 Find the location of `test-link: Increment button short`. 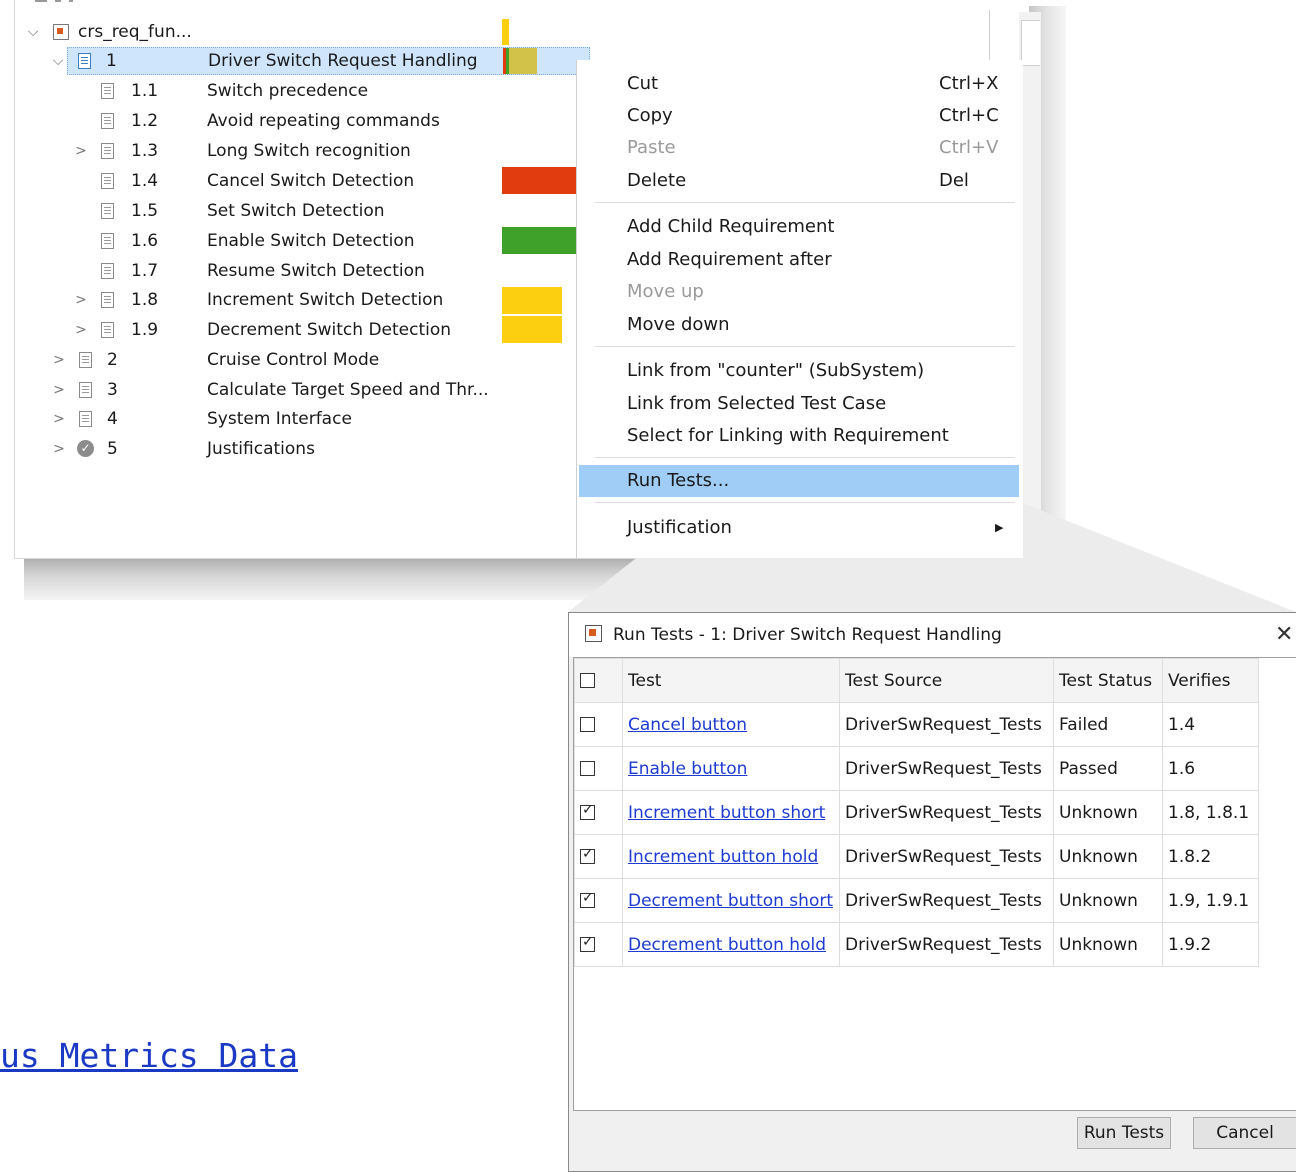

test-link: Increment button short is located at coordinates (726, 813).